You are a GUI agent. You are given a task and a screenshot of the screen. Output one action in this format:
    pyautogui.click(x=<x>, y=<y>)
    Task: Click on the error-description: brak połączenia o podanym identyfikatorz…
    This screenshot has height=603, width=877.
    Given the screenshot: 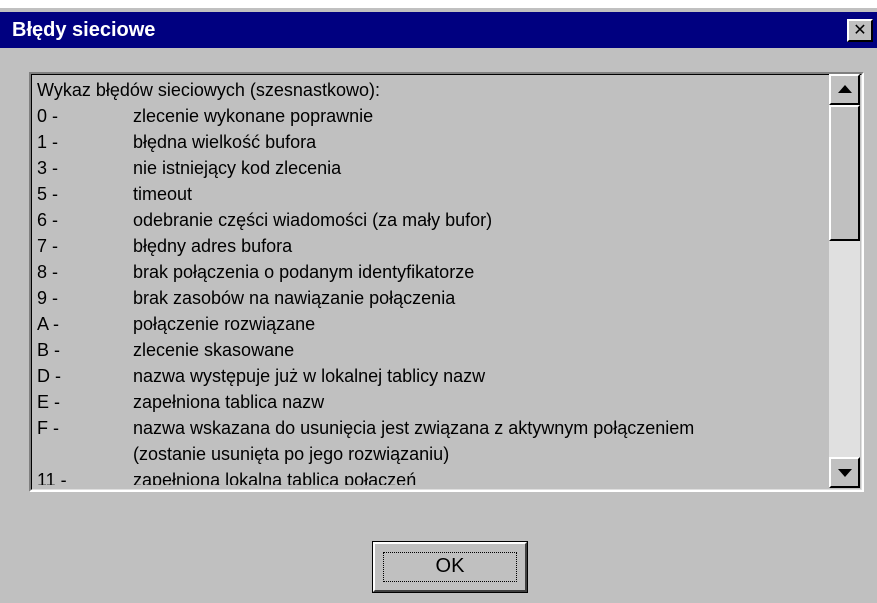 What is the action you would take?
    pyautogui.click(x=304, y=272)
    